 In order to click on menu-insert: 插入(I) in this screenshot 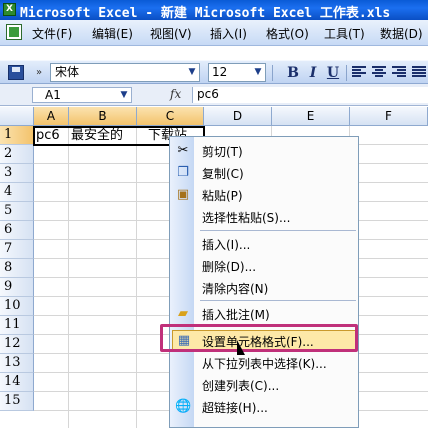, I will do `click(228, 33)`.